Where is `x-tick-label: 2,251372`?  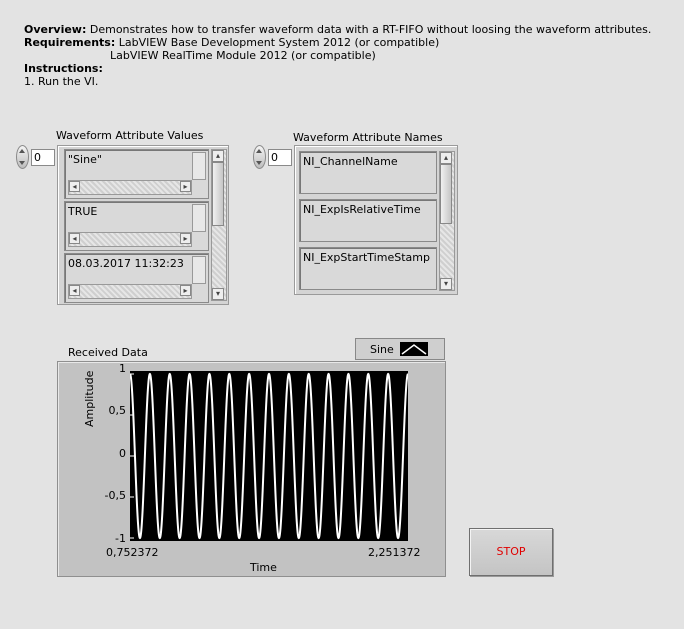 x-tick-label: 2,251372 is located at coordinates (394, 552).